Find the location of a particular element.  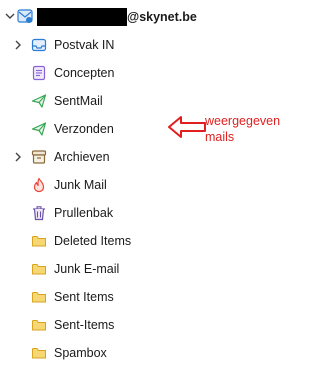

folder-item-spambox: Spambox is located at coordinates (100, 353).